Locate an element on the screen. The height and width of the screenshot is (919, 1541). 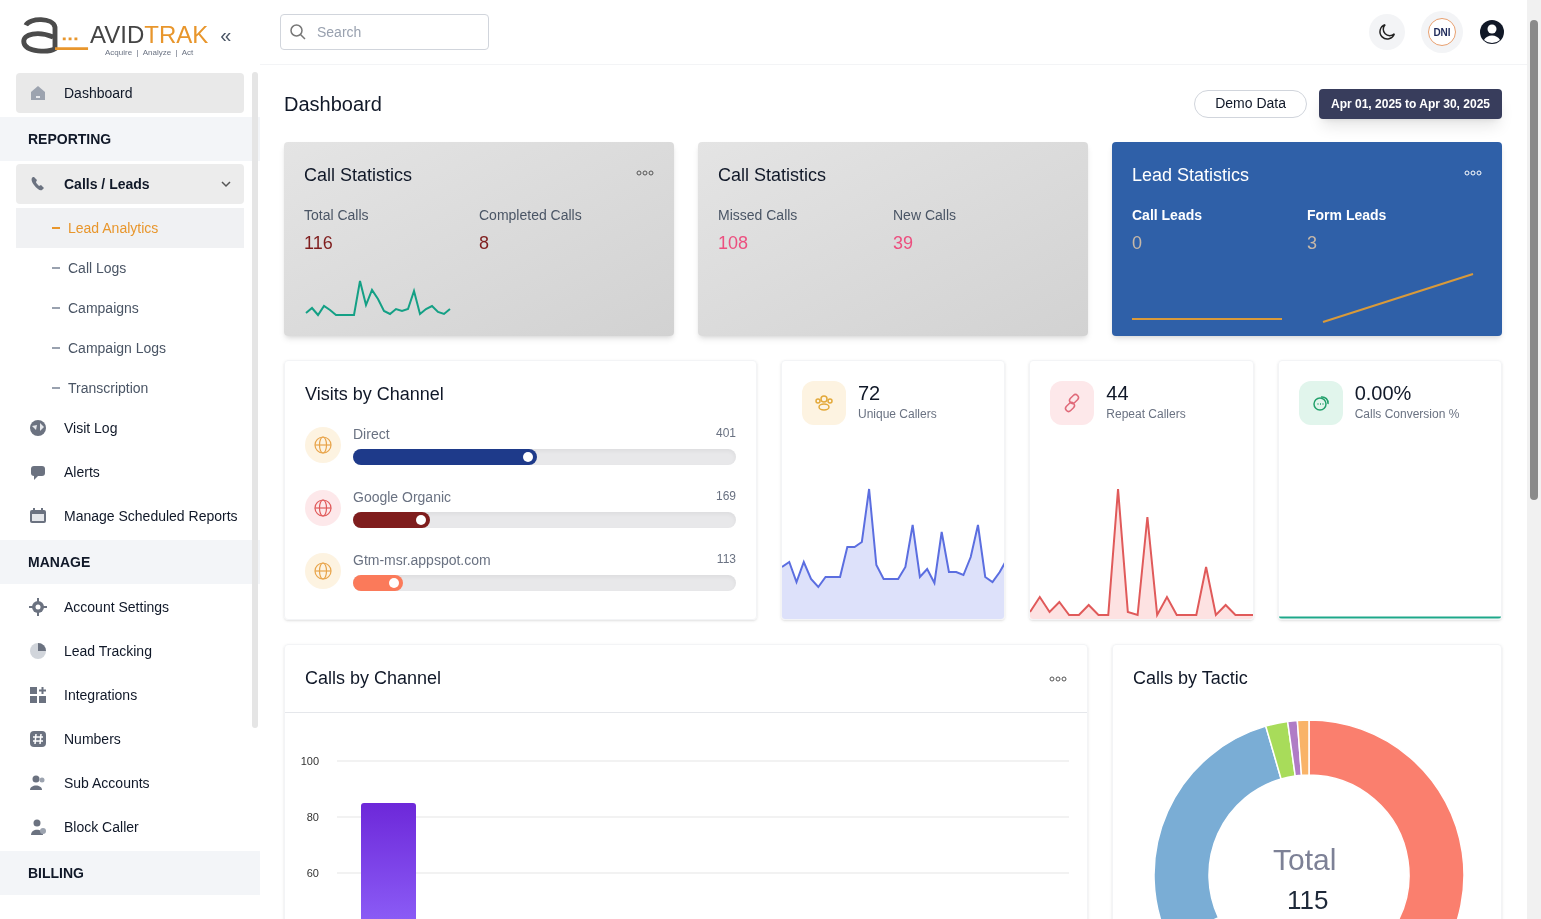
chat-icon is located at coordinates (1320, 403).